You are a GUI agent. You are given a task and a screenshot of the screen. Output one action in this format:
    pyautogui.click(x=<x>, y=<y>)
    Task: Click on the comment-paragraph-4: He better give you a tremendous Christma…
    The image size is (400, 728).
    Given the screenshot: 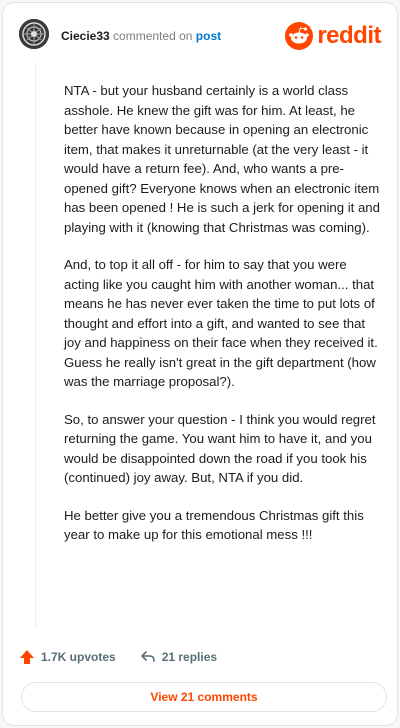 What is the action you would take?
    pyautogui.click(x=214, y=525)
    